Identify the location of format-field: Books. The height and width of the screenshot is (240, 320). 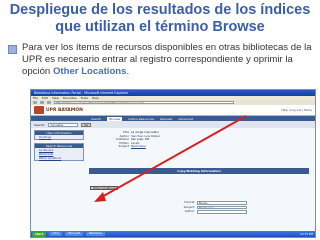
(222, 203).